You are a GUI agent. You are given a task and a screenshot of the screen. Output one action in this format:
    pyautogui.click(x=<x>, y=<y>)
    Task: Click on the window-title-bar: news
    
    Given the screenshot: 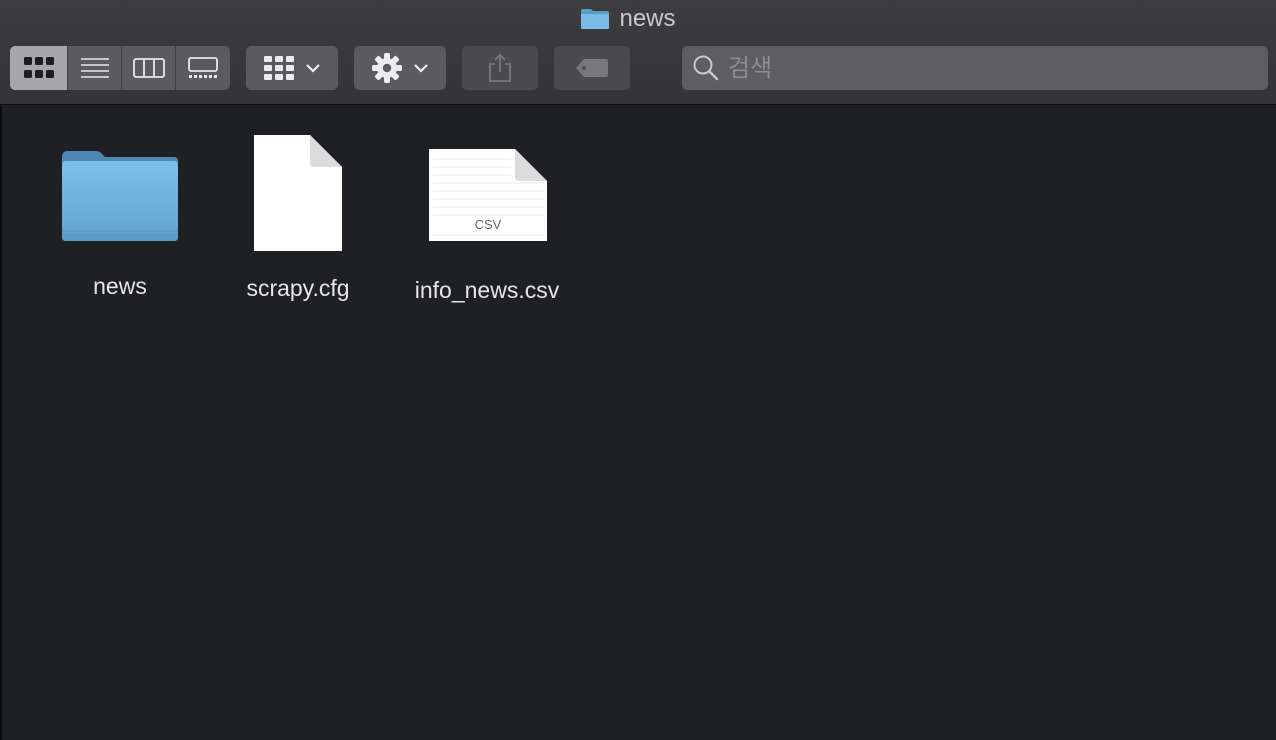 What is the action you would take?
    pyautogui.click(x=638, y=19)
    